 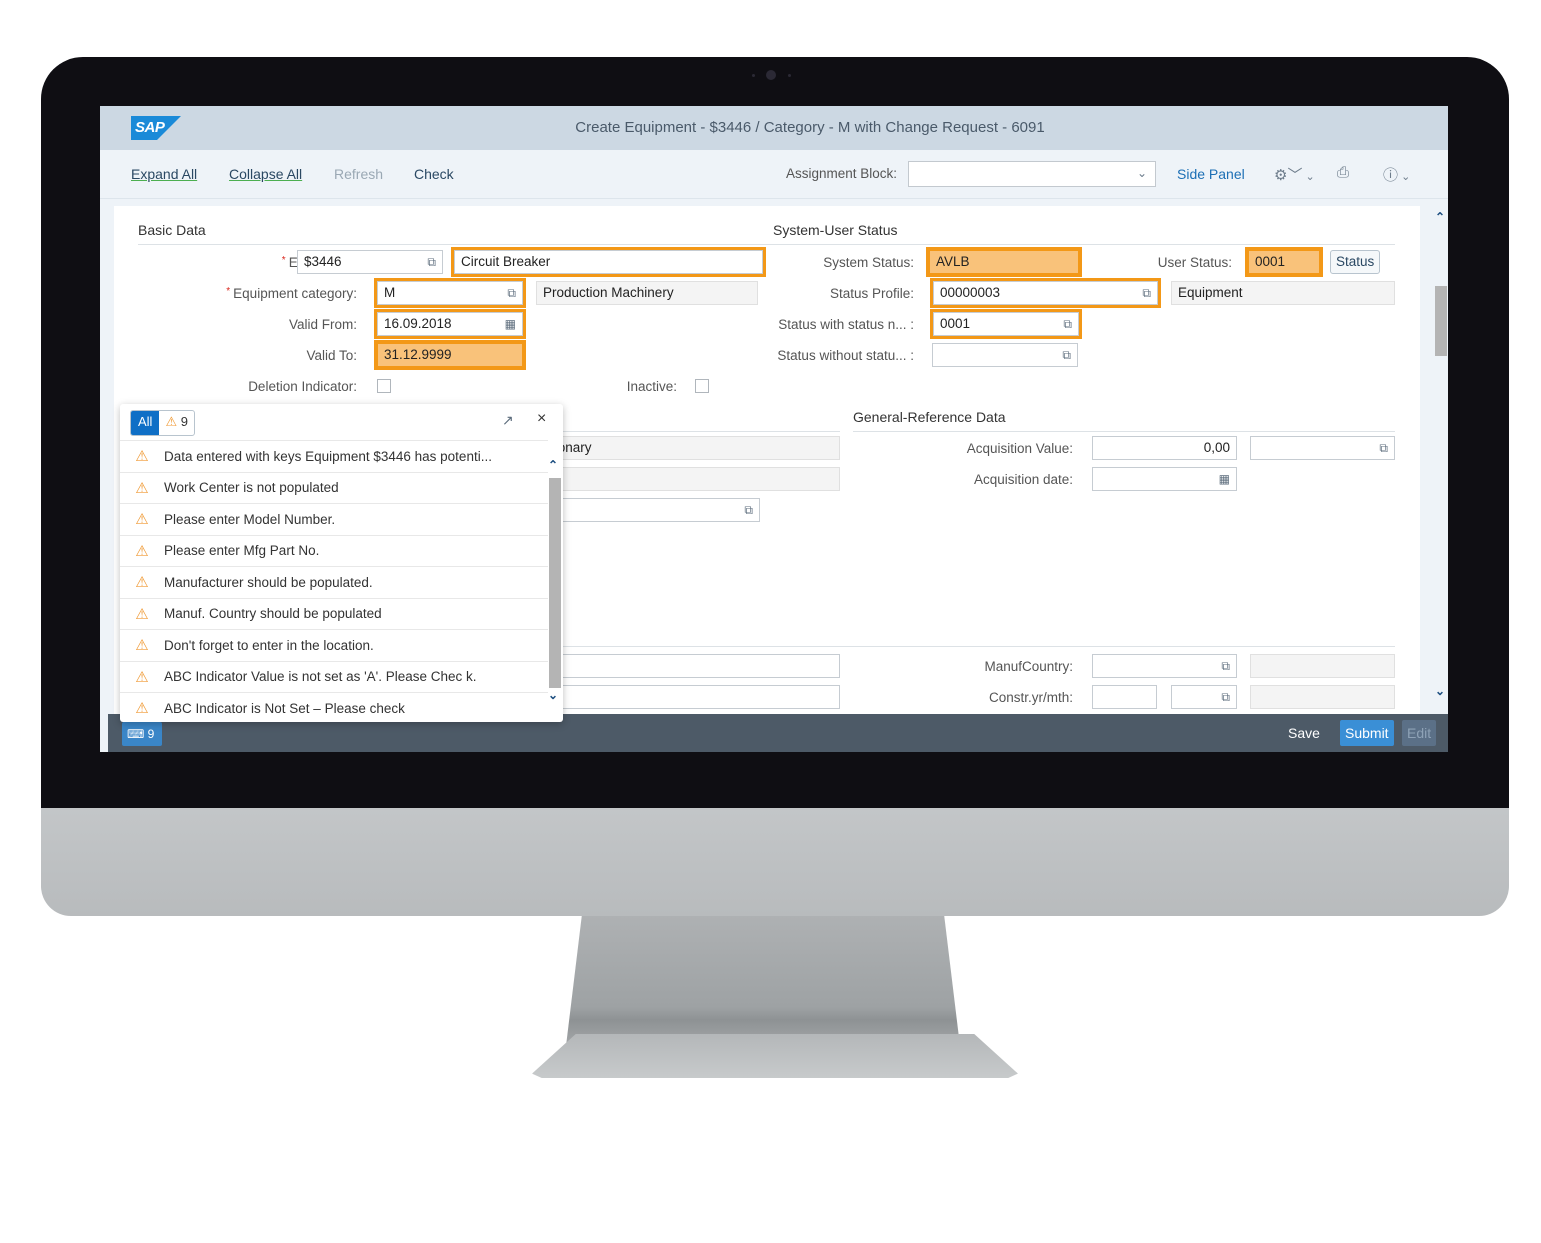 I want to click on message-icon: ⌨, so click(x=136, y=734).